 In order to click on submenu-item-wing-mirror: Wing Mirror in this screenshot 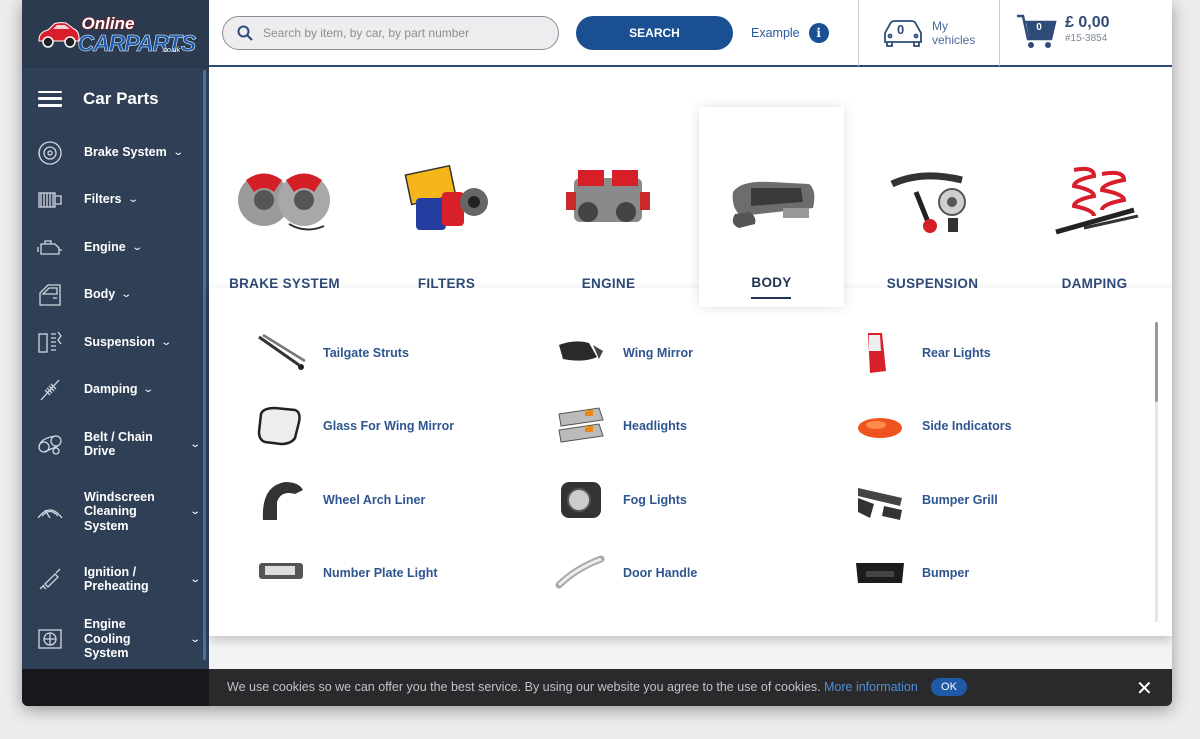, I will do `click(695, 353)`.